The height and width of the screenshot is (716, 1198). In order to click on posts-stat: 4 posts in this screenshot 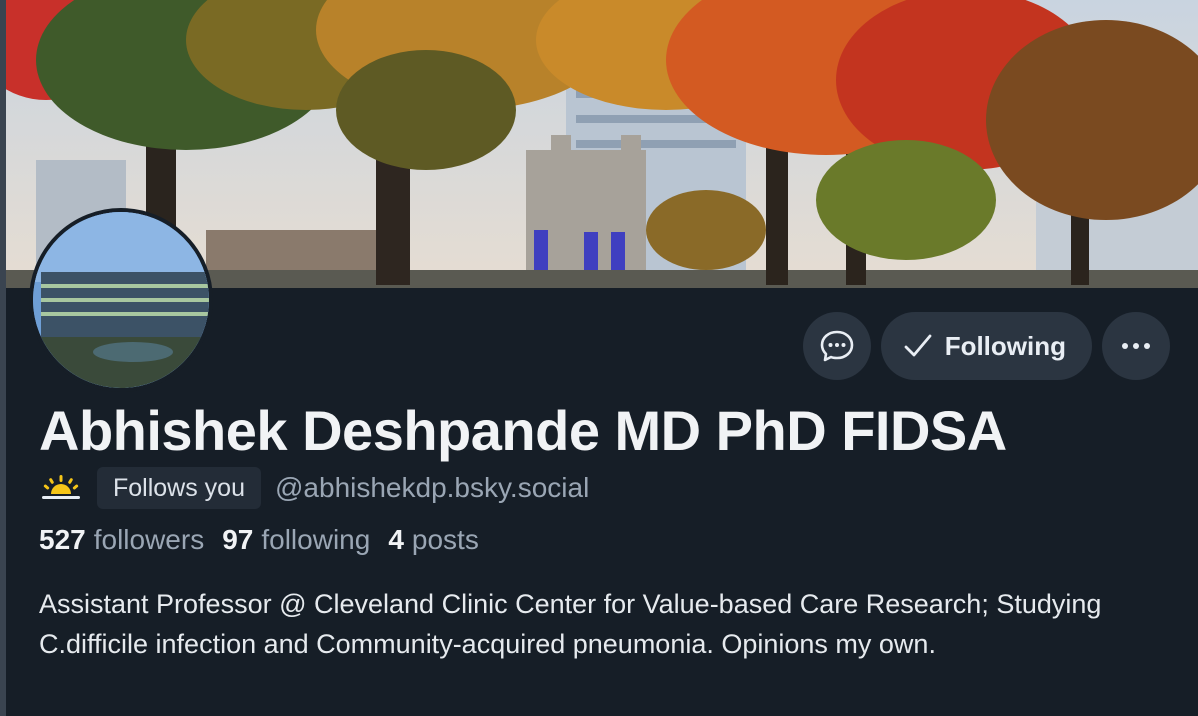, I will do `click(433, 540)`.